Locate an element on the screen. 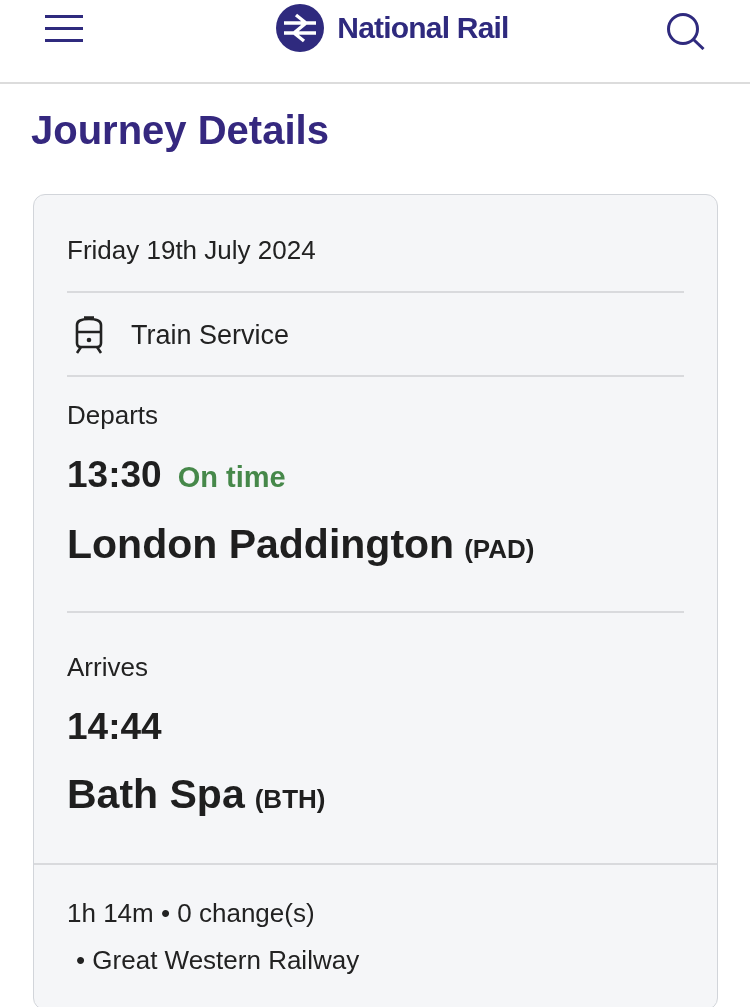 The height and width of the screenshot is (1007, 750). station-code: (BTH) is located at coordinates (290, 799).